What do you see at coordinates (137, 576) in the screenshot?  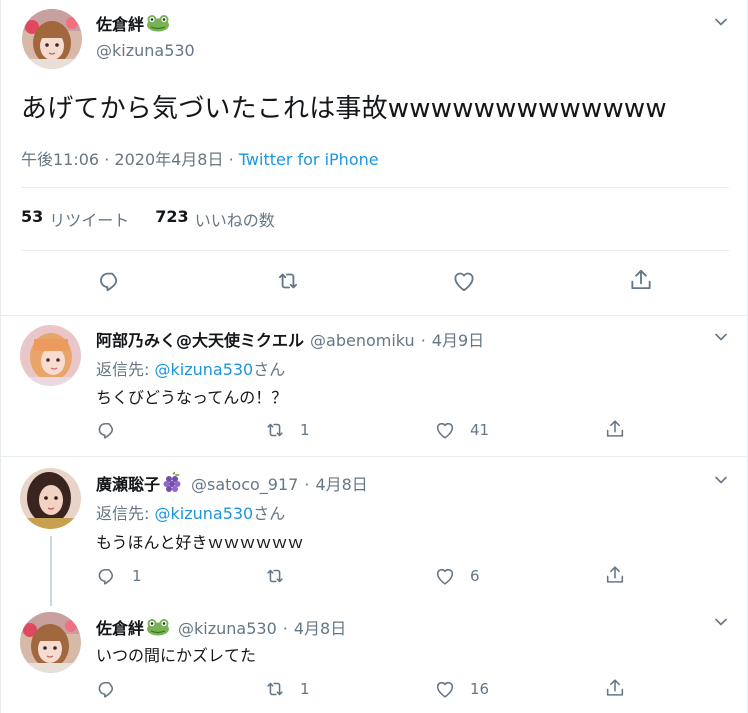 I see `reply-count: 1` at bounding box center [137, 576].